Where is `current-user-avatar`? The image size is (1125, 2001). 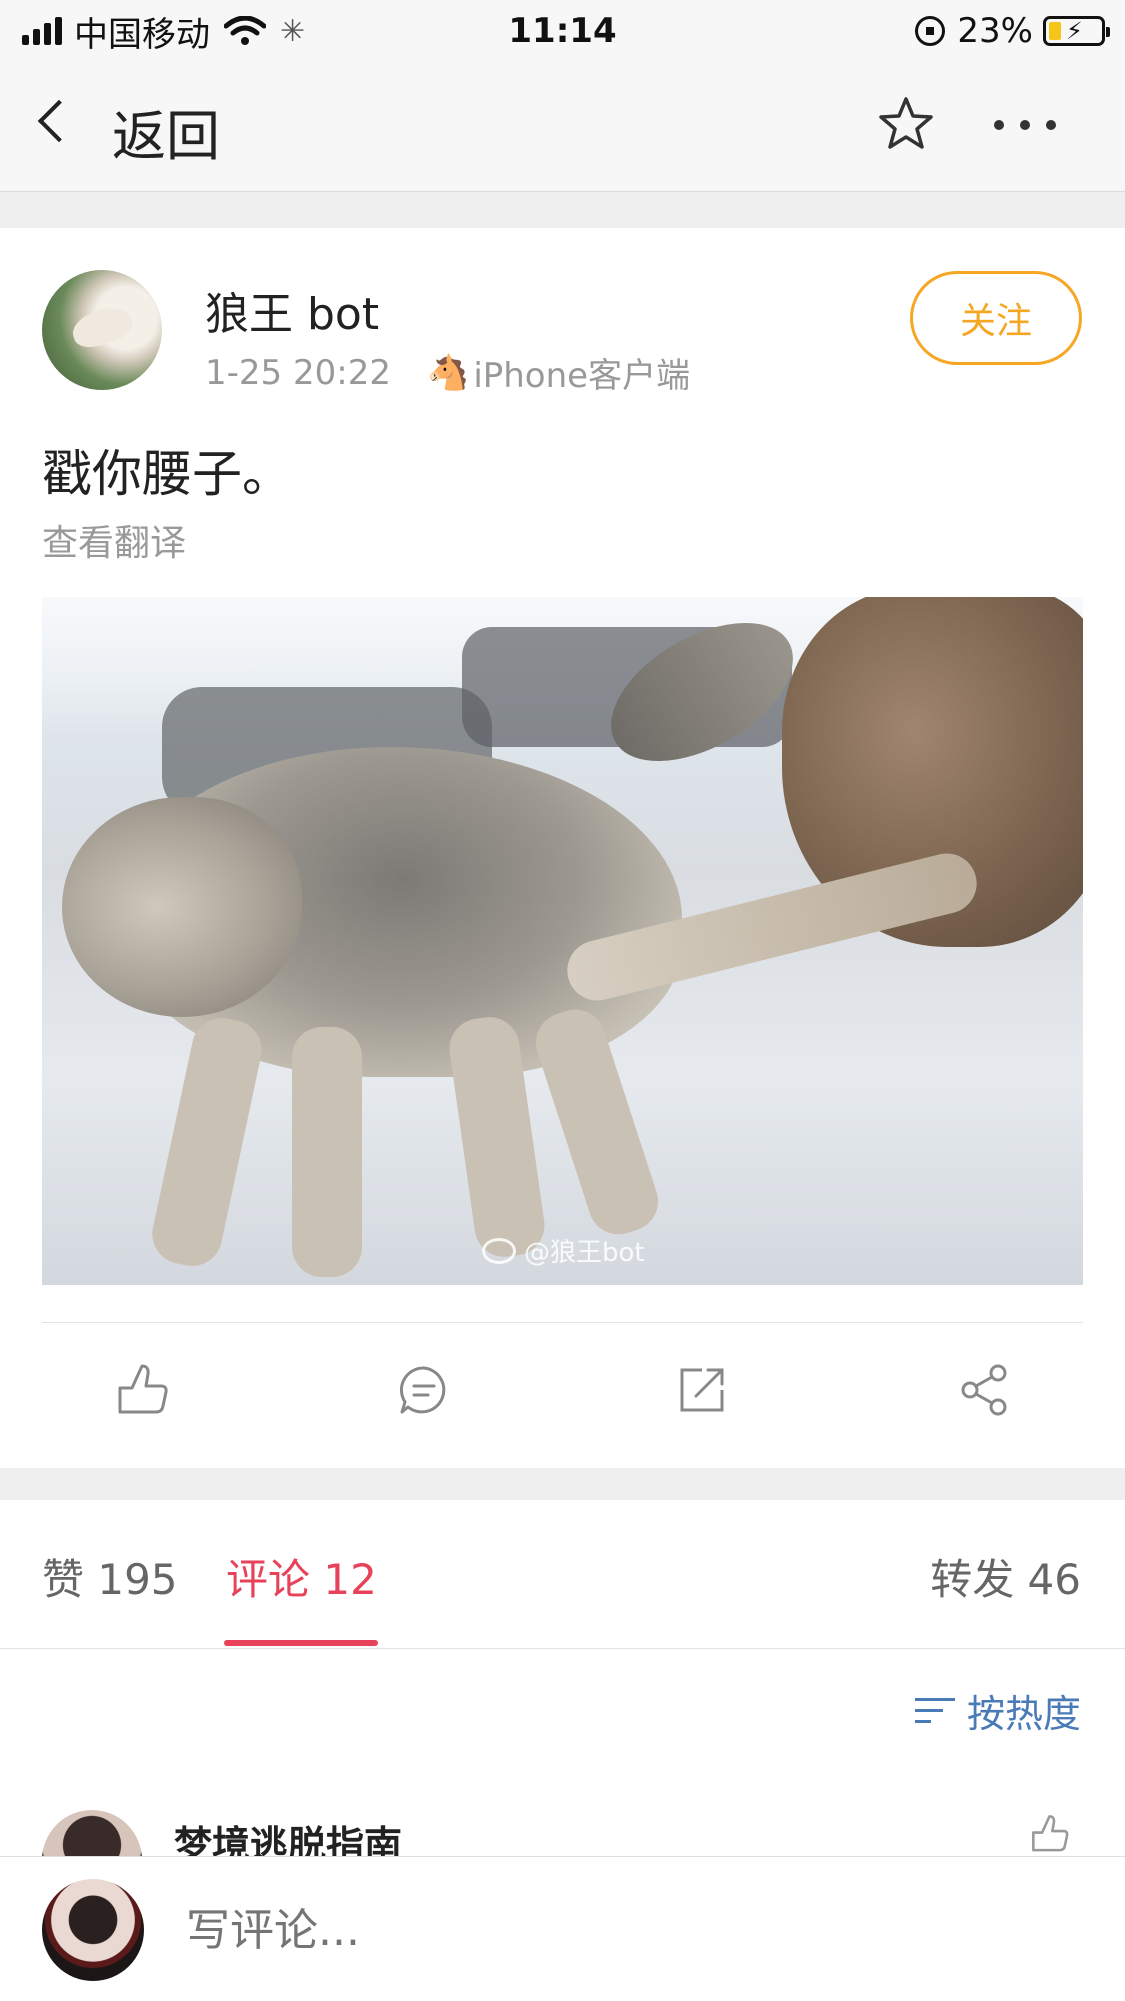
current-user-avatar is located at coordinates (93, 1930).